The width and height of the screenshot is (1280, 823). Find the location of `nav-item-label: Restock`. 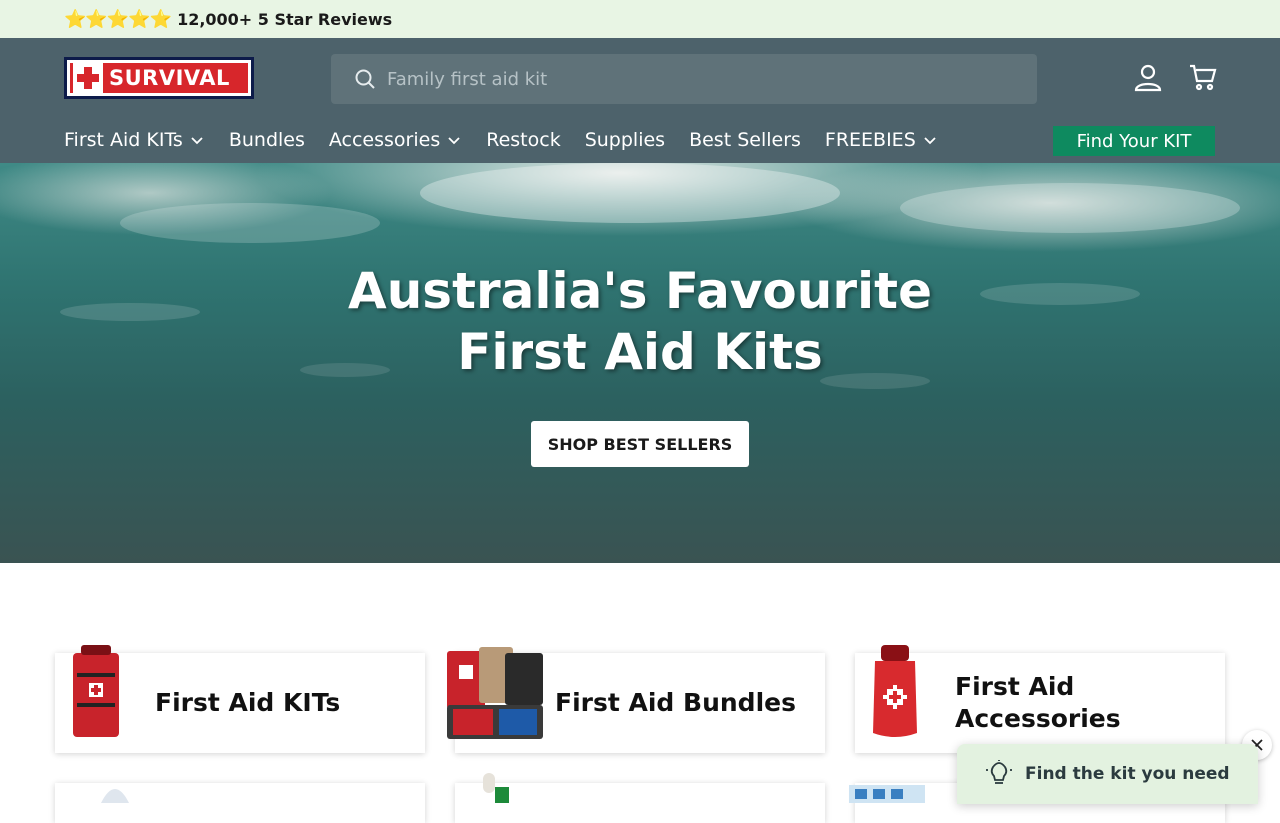

nav-item-label: Restock is located at coordinates (523, 140).